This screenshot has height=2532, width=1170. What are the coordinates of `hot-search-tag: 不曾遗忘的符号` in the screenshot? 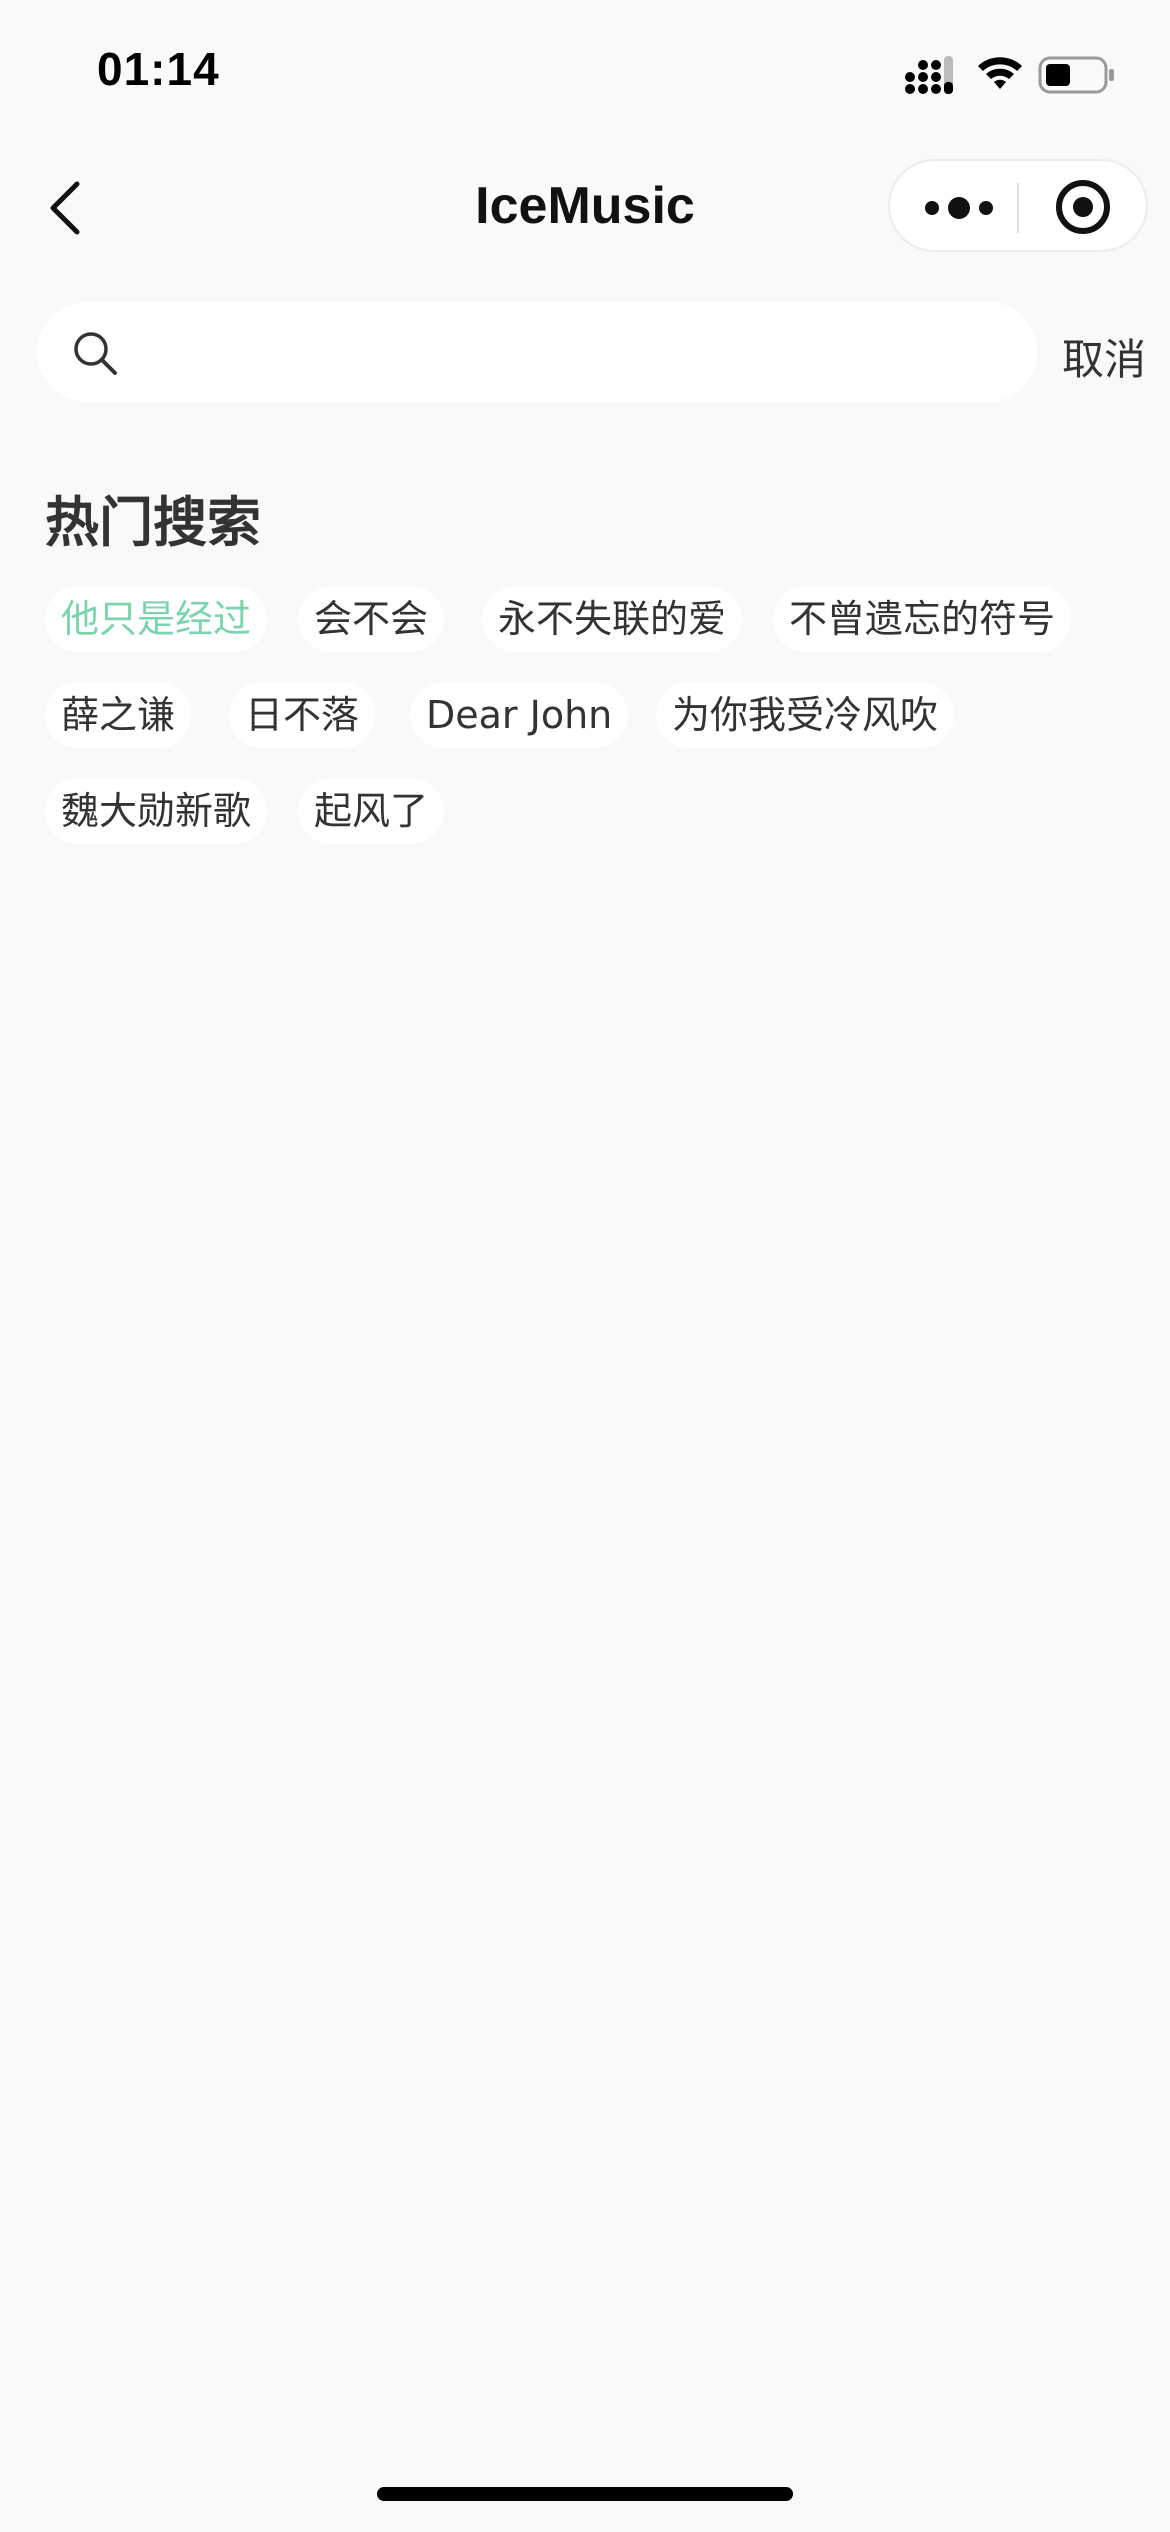 It's located at (922, 619).